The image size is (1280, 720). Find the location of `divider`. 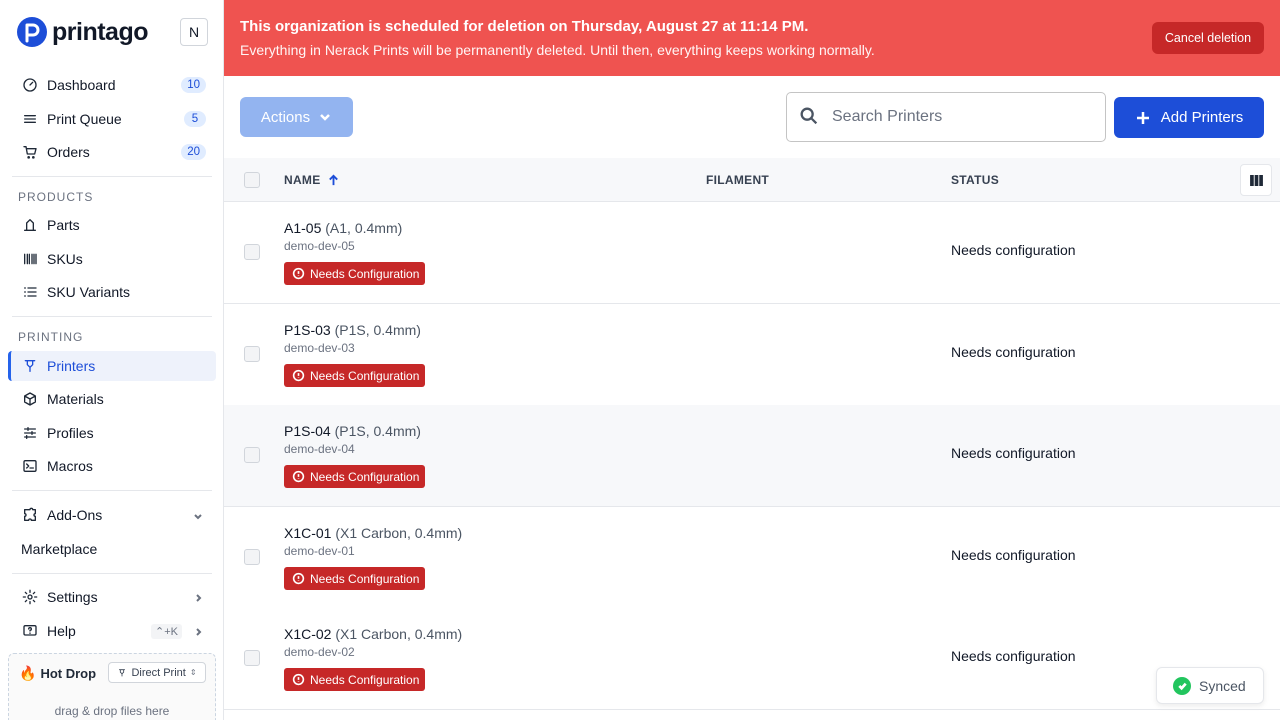

divider is located at coordinates (112, 316).